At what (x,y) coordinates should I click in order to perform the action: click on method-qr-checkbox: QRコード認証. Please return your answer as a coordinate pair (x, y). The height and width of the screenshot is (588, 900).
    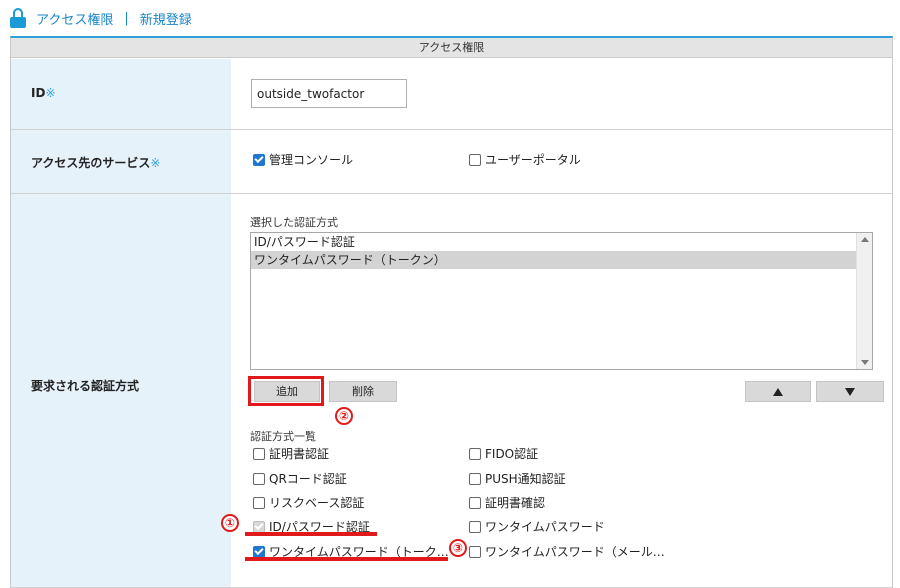
    Looking at the image, I should click on (300, 478).